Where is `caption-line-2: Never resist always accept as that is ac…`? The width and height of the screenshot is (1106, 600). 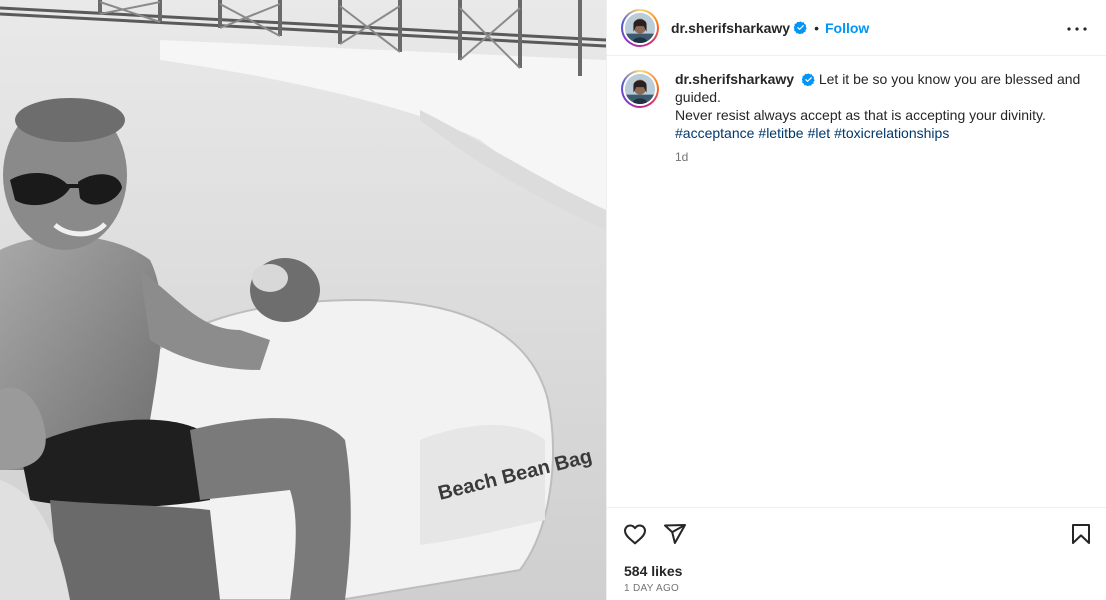 caption-line-2: Never resist always accept as that is ac… is located at coordinates (860, 115).